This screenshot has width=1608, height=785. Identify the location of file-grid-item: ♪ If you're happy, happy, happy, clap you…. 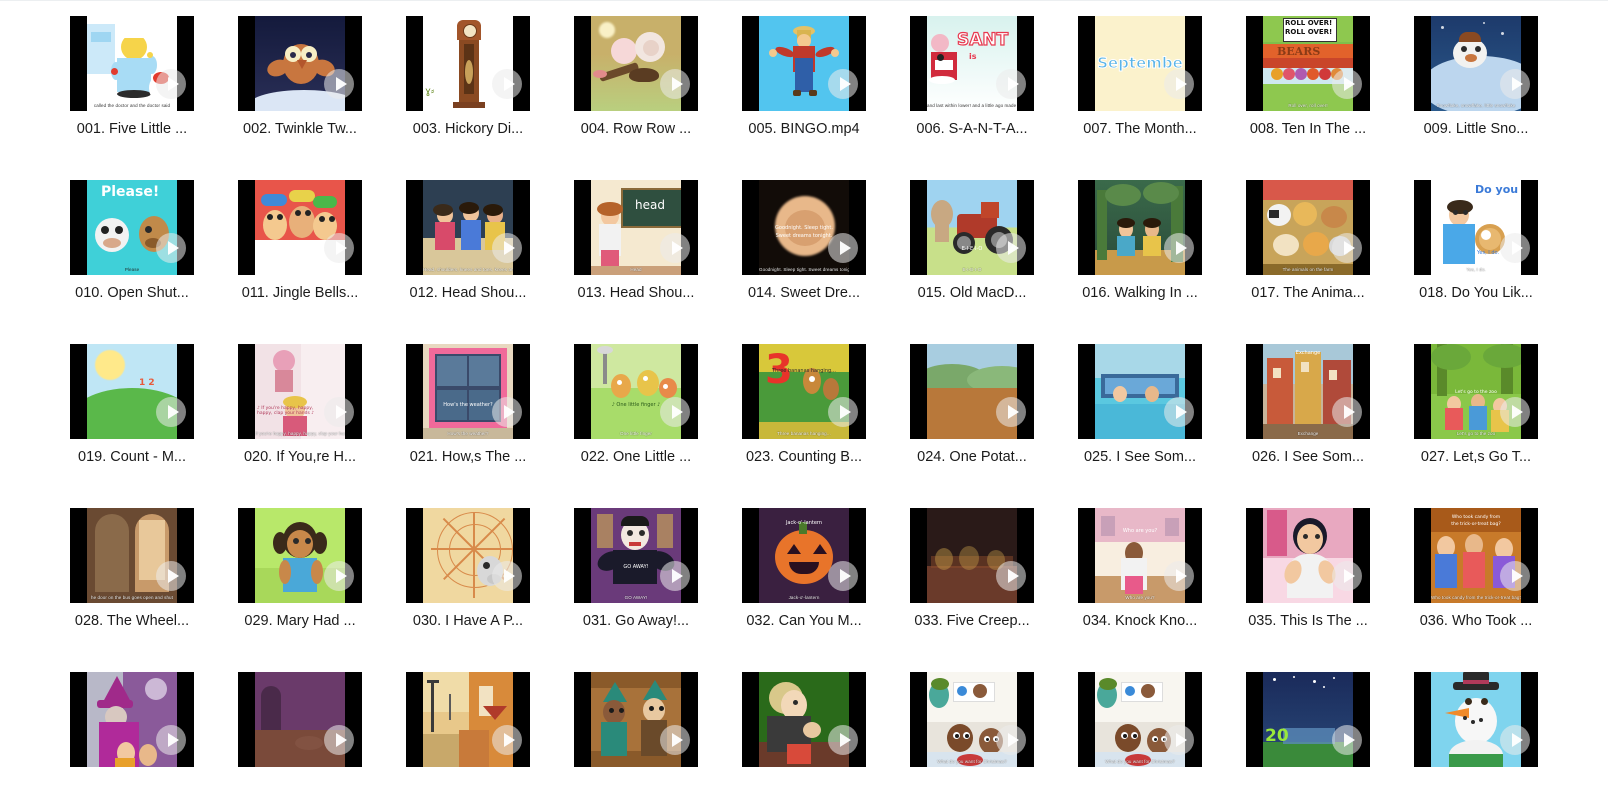
(300, 418).